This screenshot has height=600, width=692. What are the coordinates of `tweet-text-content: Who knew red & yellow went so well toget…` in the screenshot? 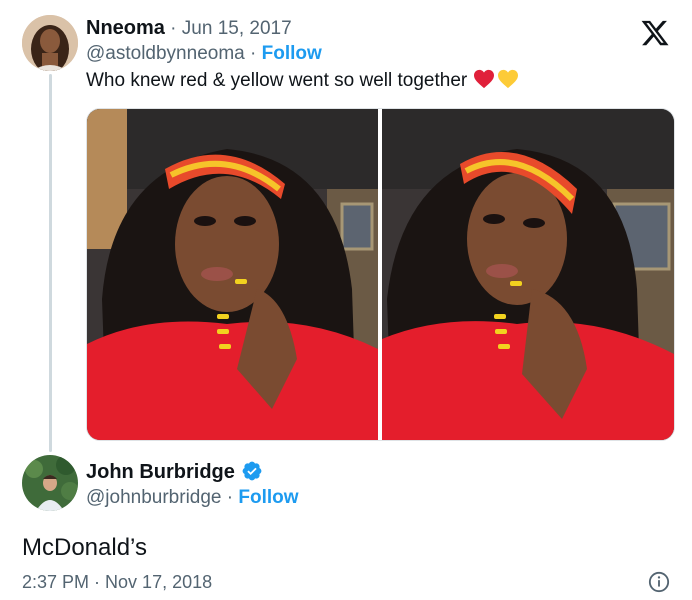 It's located at (277, 80).